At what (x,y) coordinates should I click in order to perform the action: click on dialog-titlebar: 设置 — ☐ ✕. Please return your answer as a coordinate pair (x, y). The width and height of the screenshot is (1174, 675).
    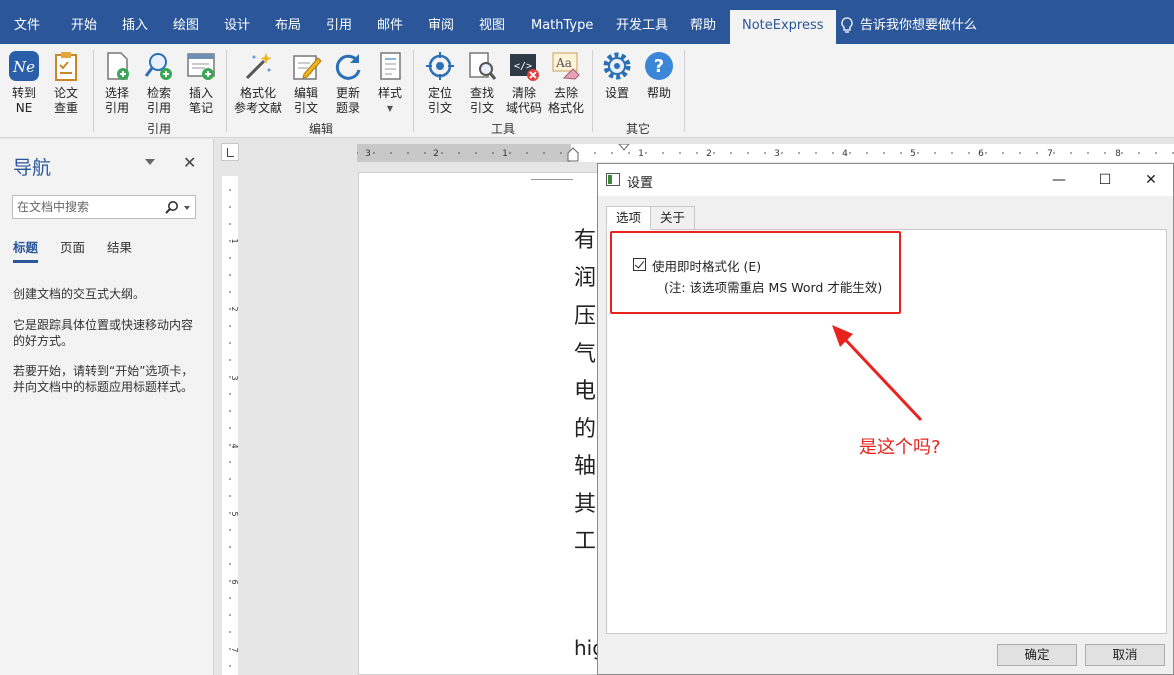
    Looking at the image, I should click on (885, 180).